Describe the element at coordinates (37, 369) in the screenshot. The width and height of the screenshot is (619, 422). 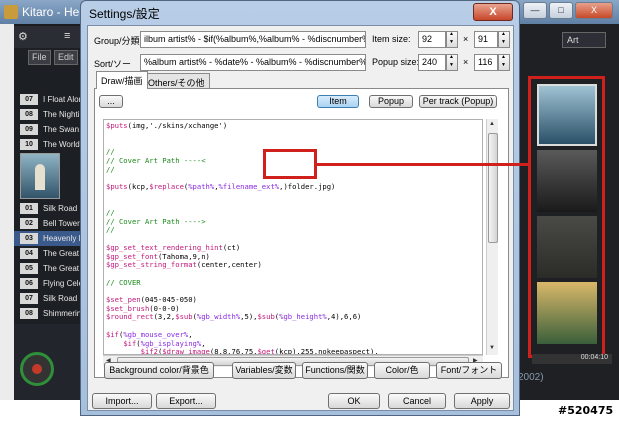
I see `volume-dial` at that location.